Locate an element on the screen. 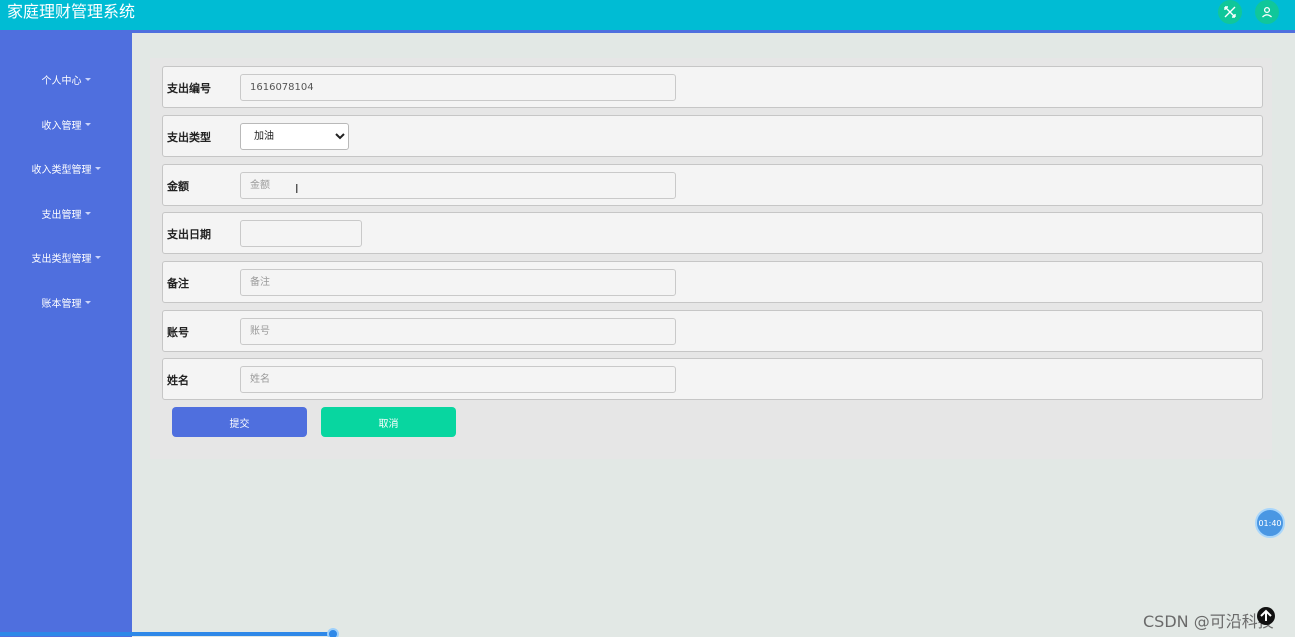 This screenshot has height=637, width=1295. expense-date-input is located at coordinates (301, 233).